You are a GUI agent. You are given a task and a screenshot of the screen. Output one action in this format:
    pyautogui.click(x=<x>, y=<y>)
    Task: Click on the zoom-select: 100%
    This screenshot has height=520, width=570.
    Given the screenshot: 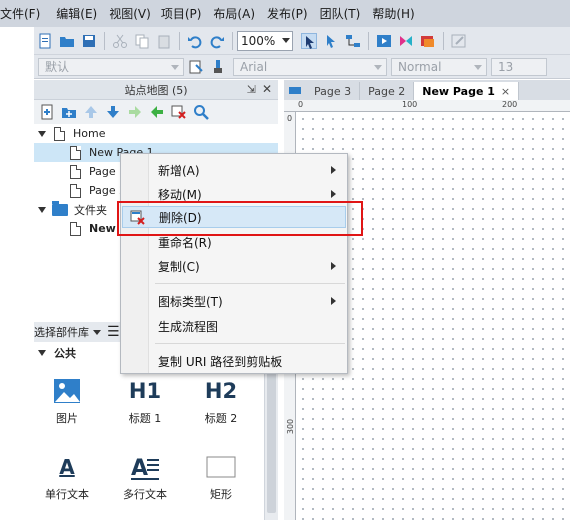 What is the action you would take?
    pyautogui.click(x=265, y=40)
    